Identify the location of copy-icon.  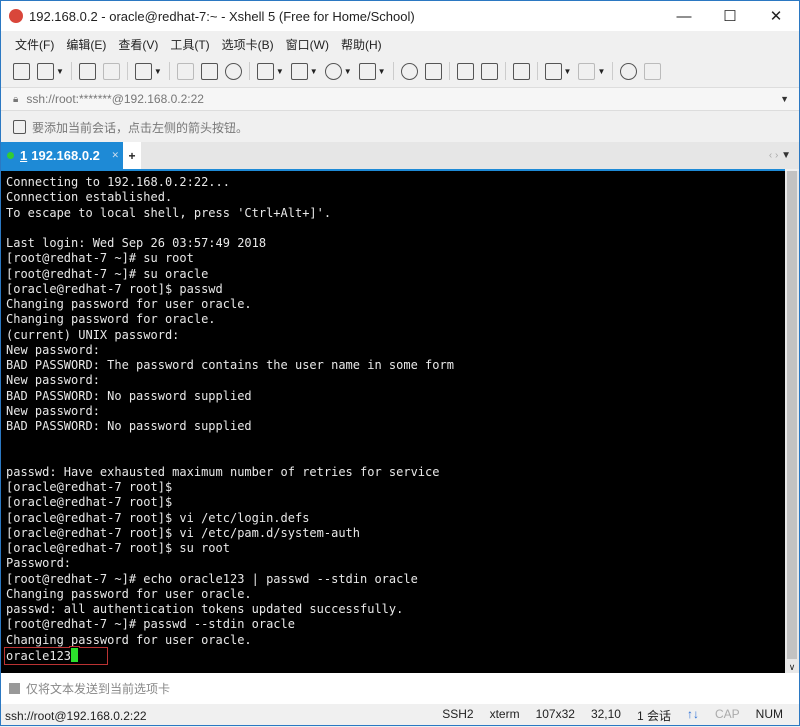
(185, 71).